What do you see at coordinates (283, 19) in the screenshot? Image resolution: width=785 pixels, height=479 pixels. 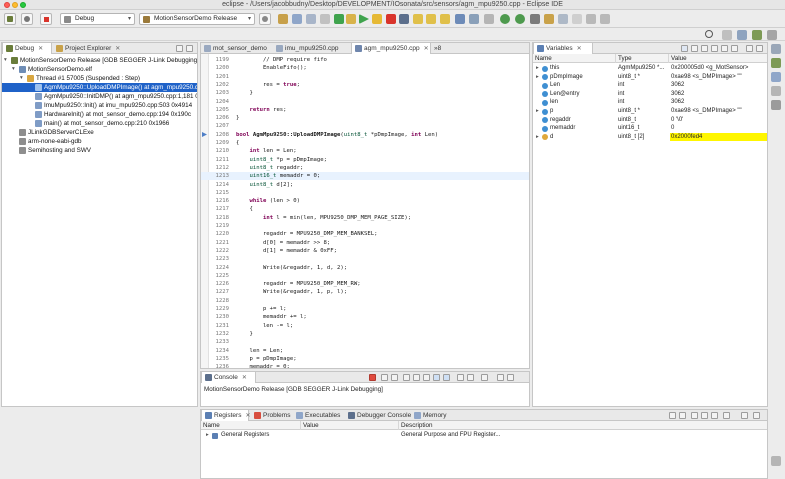 I see `new-icon` at bounding box center [283, 19].